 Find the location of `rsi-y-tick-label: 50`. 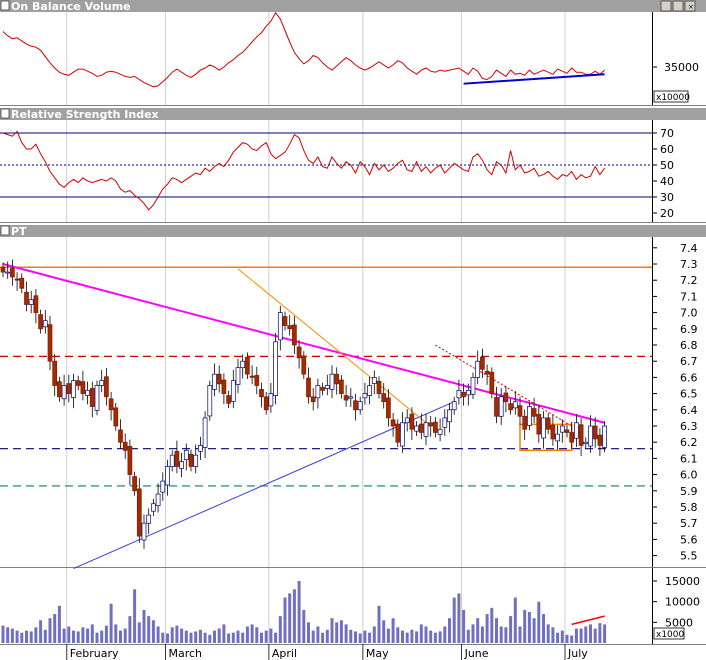

rsi-y-tick-label: 50 is located at coordinates (667, 165).